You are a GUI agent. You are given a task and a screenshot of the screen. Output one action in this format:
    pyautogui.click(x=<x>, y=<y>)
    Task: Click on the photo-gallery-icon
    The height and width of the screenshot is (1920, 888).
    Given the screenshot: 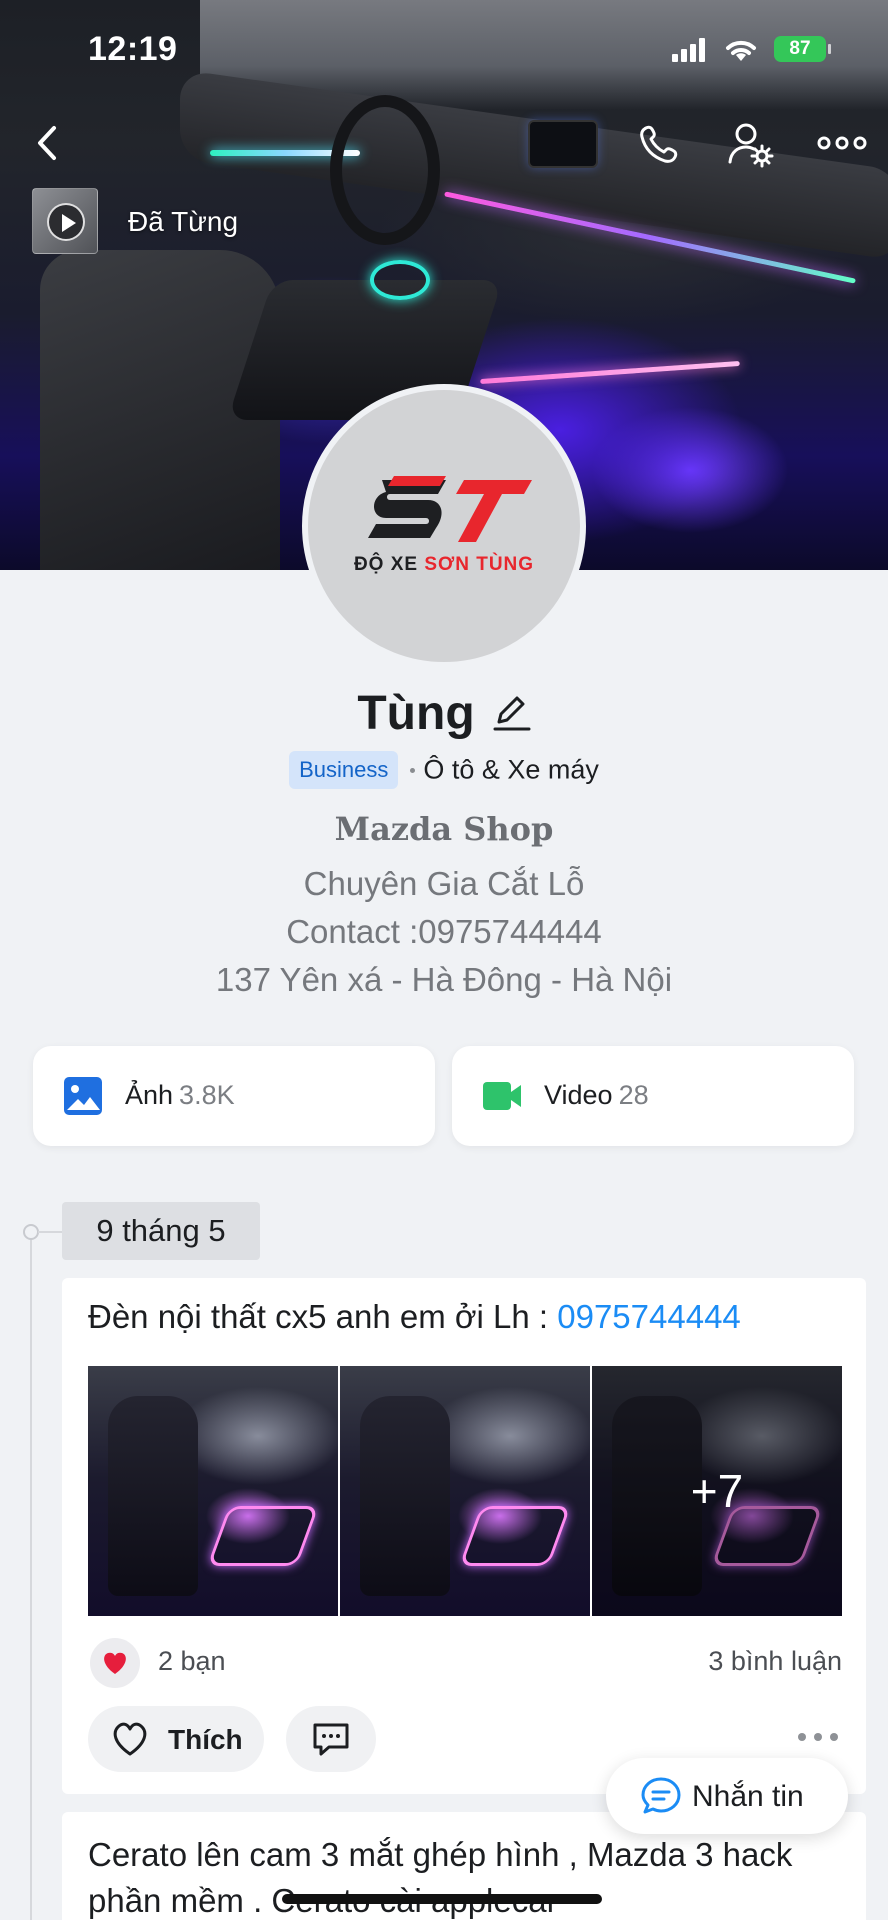 What is the action you would take?
    pyautogui.click(x=83, y=1096)
    